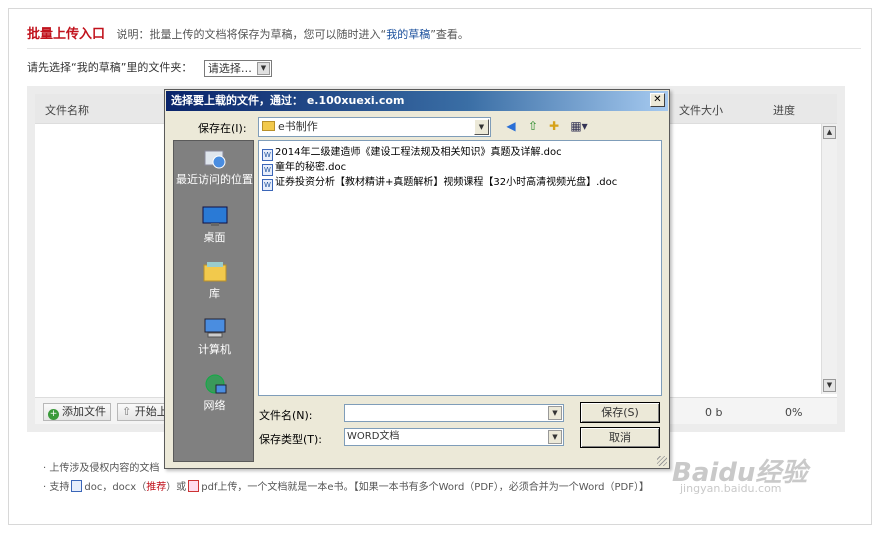  I want to click on look-in-value: e书制作, so click(298, 126).